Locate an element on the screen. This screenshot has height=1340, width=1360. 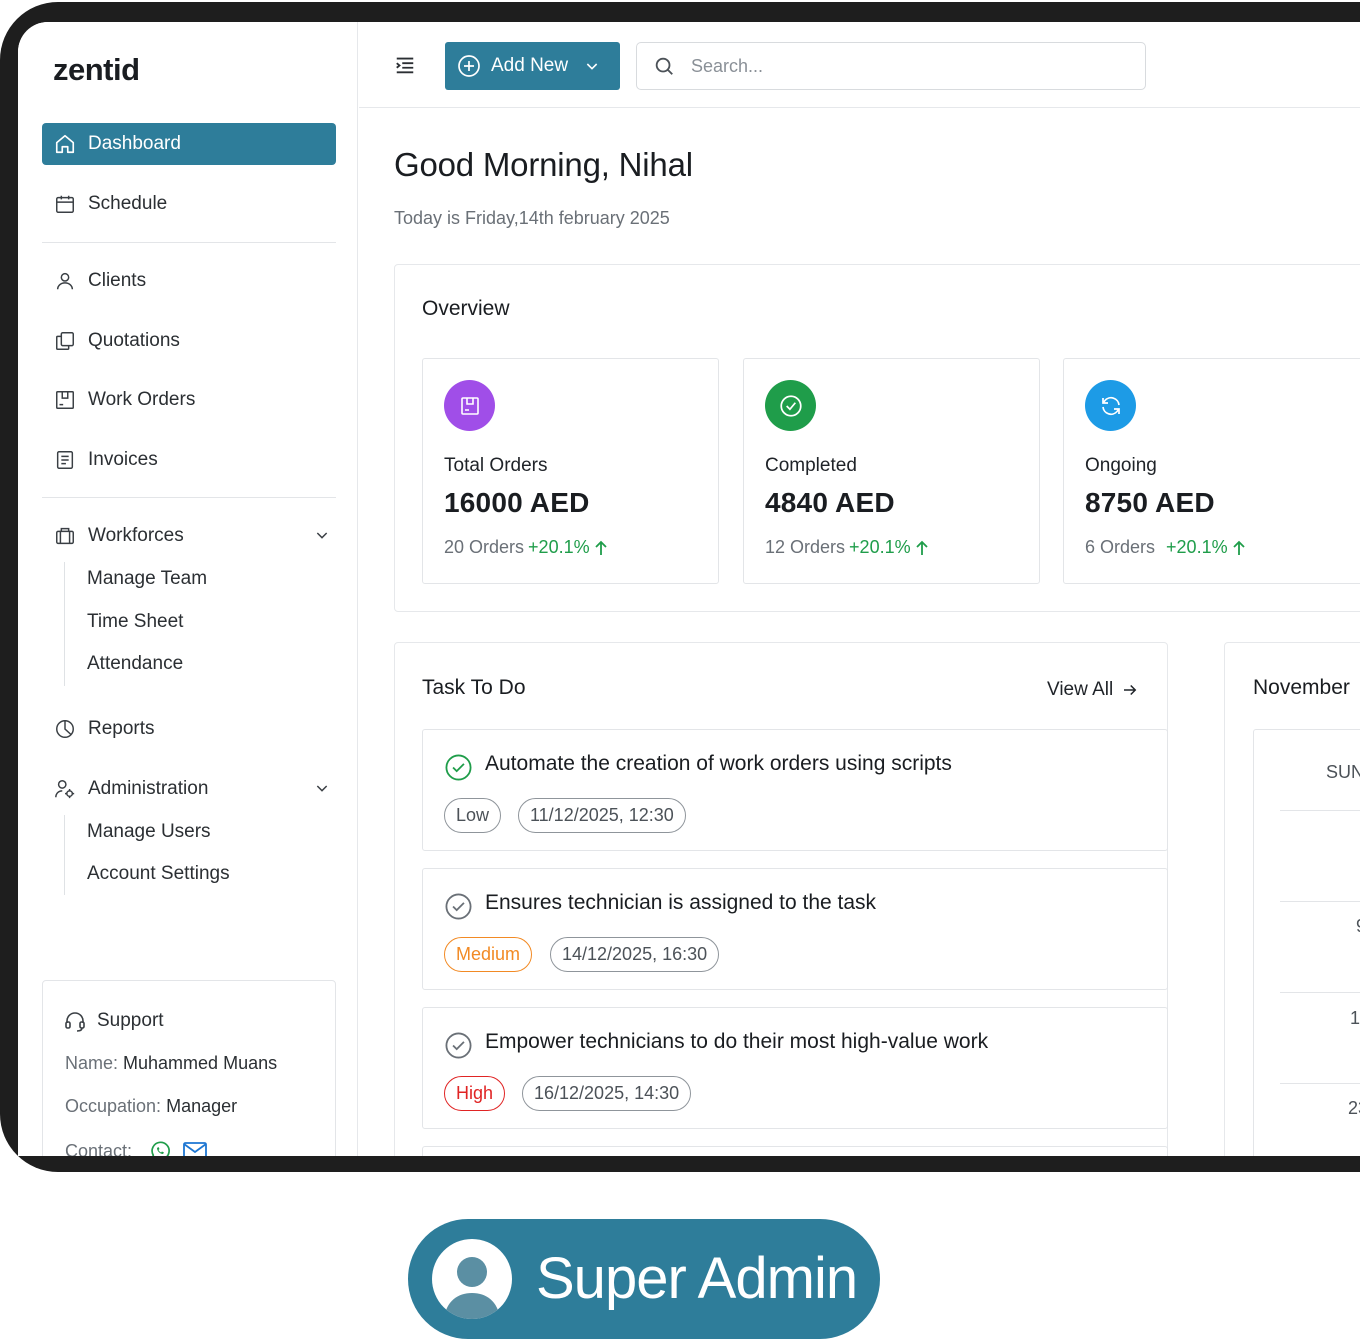
support-title: Support is located at coordinates (113, 1021).